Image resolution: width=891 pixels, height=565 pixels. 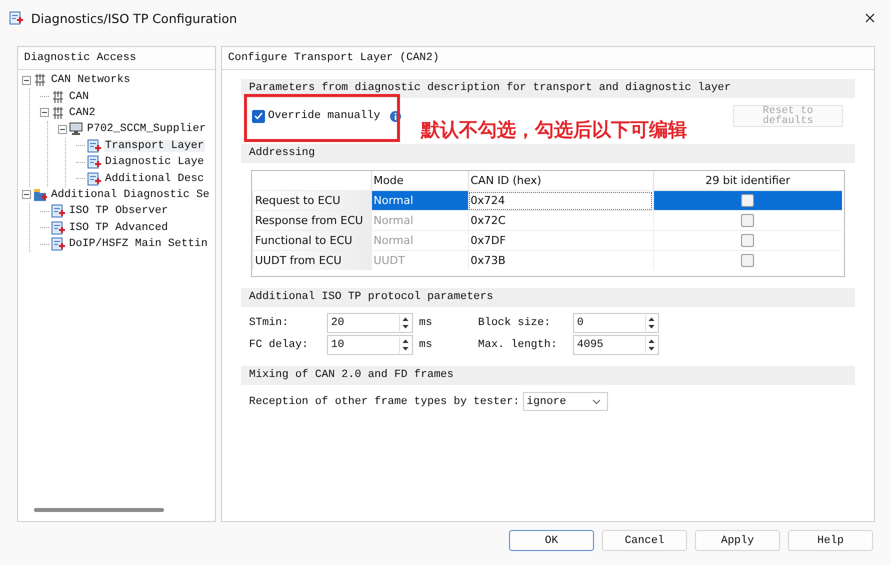 I want to click on check-icon, so click(x=258, y=116).